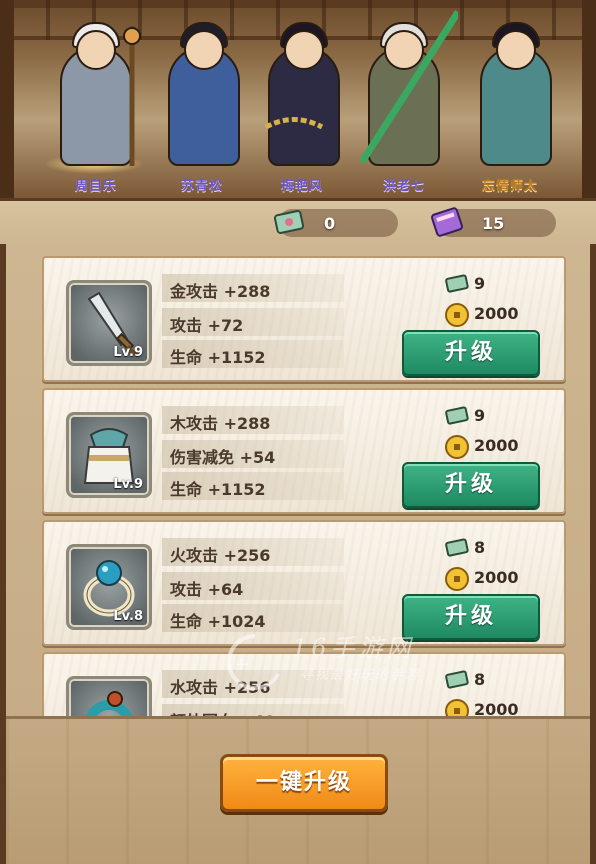 The image size is (596, 864). I want to click on equipment-card-0: Lv.9 金攻击 +288 攻击 +72 生命 +1152 9 2000 升级, so click(304, 319).